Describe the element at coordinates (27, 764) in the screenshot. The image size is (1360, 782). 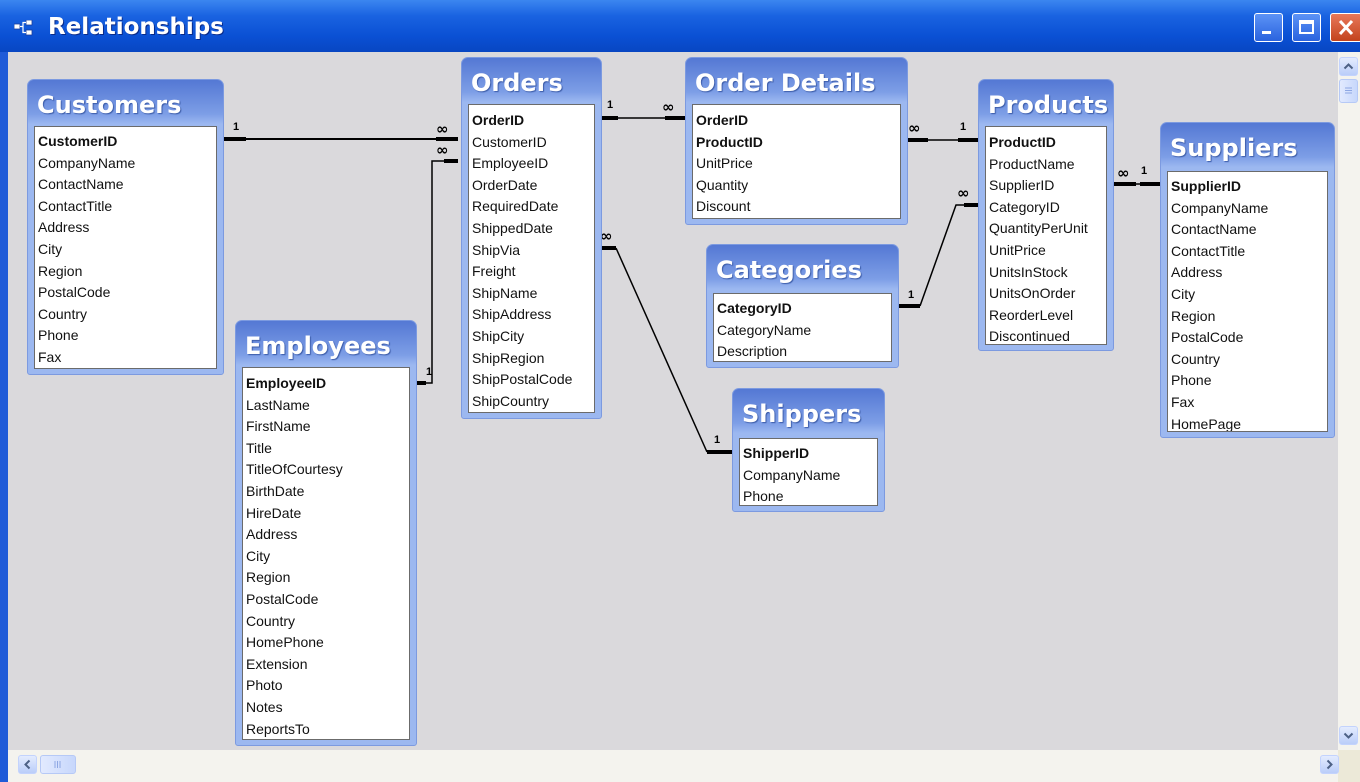
I see `scroll-left-button` at that location.